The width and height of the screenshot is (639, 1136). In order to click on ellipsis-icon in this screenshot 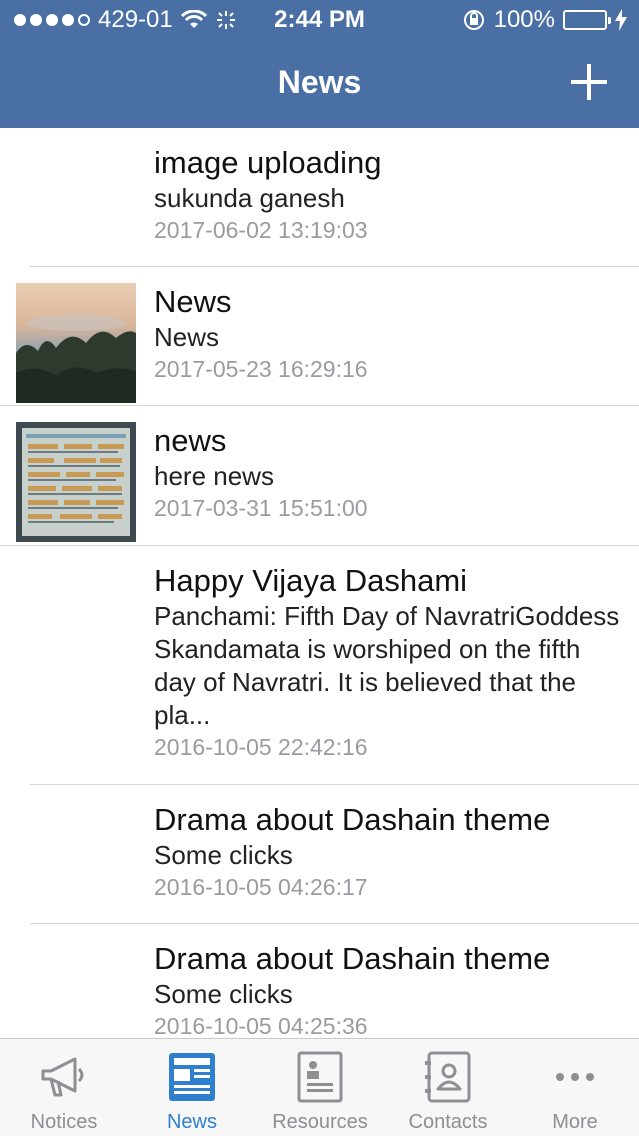, I will do `click(575, 1077)`.